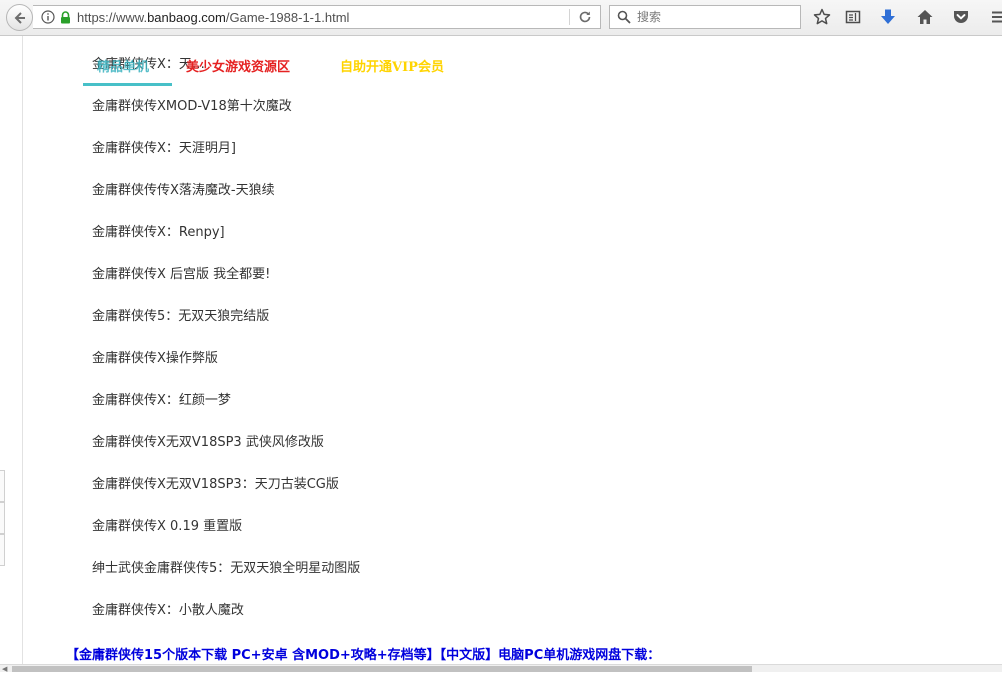  Describe the element at coordinates (287, 17) in the screenshot. I see `url-path: /Game-1988-1-1.html` at that location.